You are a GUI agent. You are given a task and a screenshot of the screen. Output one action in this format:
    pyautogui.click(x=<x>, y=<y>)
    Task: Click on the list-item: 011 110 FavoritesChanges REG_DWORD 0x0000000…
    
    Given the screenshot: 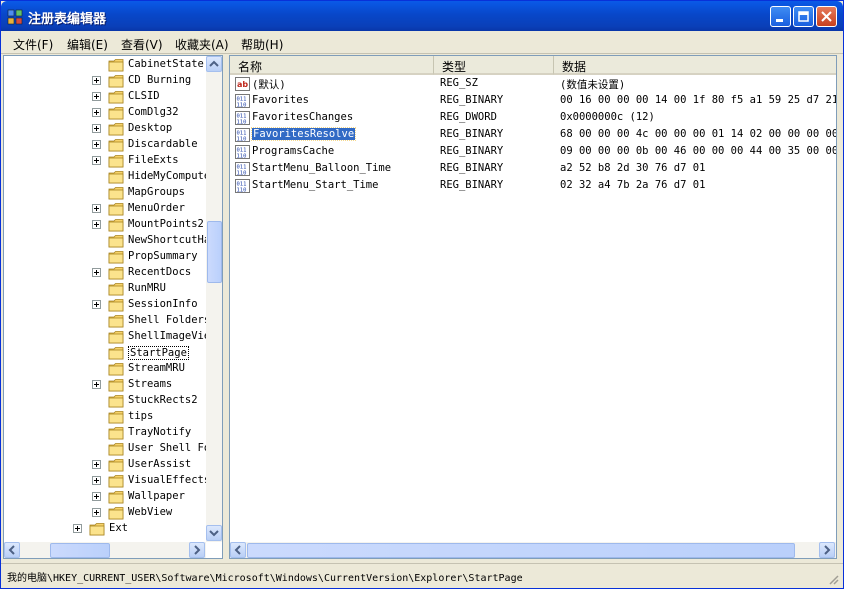 What is the action you would take?
    pyautogui.click(x=533, y=118)
    